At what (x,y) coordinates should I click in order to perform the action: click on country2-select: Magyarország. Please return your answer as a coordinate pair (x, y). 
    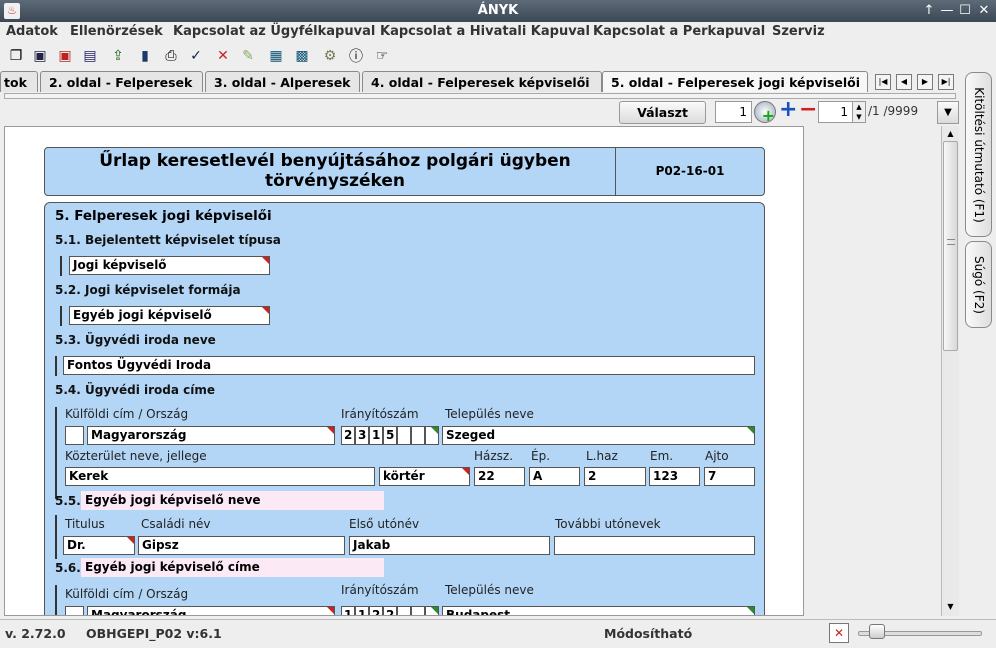
    Looking at the image, I should click on (211, 610).